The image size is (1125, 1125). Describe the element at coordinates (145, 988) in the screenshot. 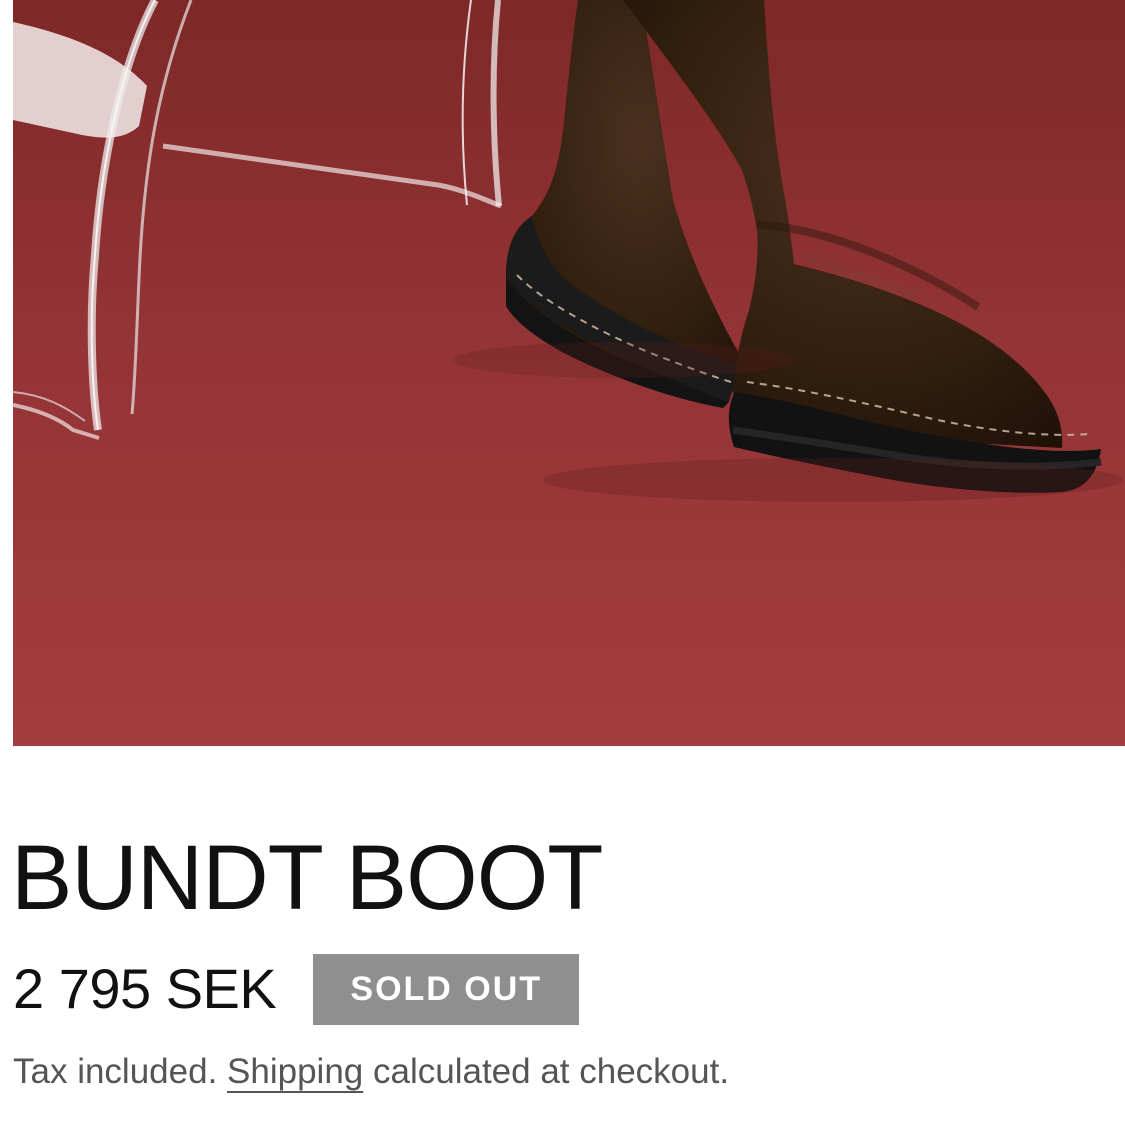

I see `product-price: 2 795 SEK` at that location.